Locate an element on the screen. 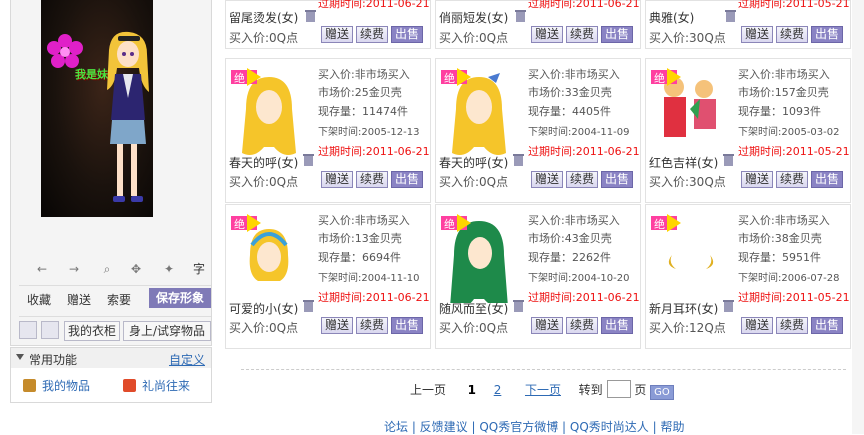 The image size is (864, 435). gift-exchange-link: 礼尚往来 is located at coordinates (156, 385).